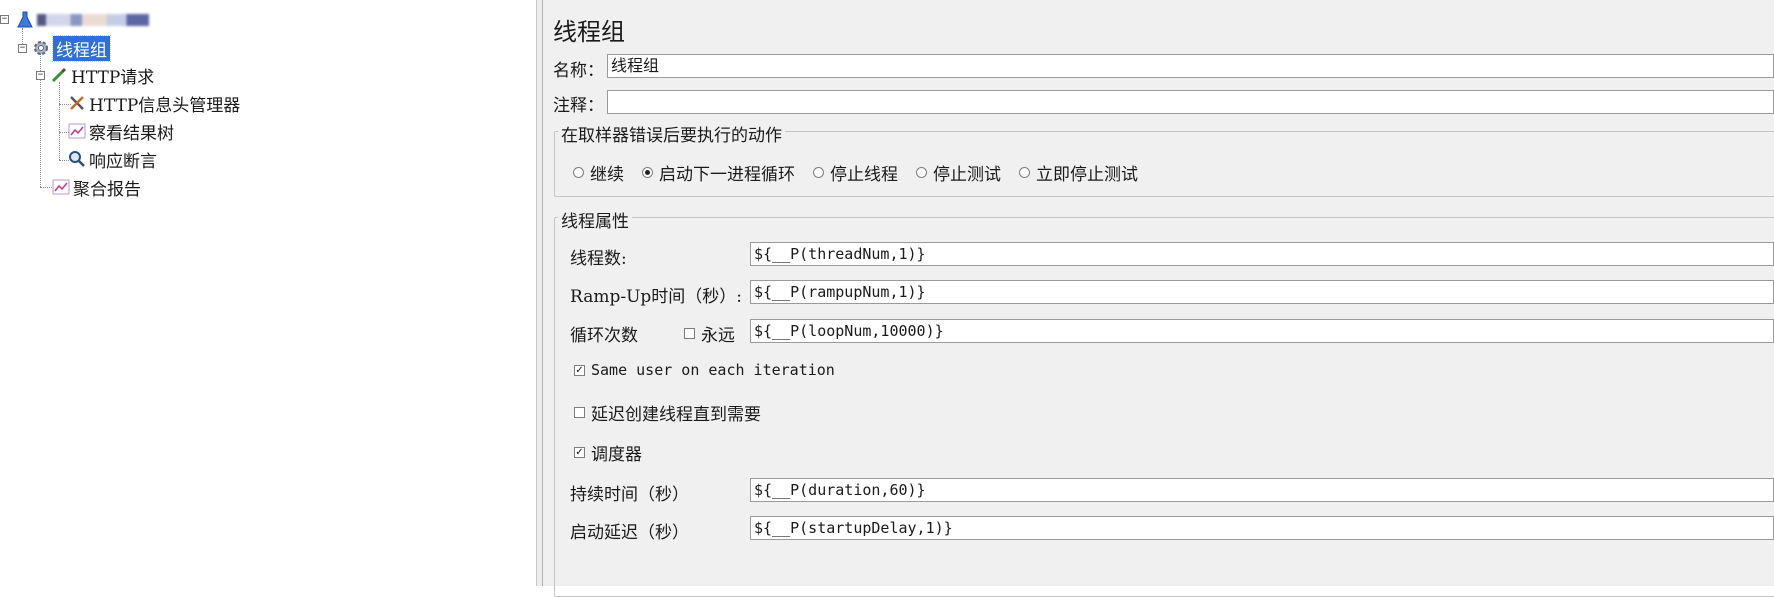 Image resolution: width=1774 pixels, height=597 pixels. What do you see at coordinates (1262, 254) in the screenshot?
I see `threads-field: ${__P(threadNum,1)}` at bounding box center [1262, 254].